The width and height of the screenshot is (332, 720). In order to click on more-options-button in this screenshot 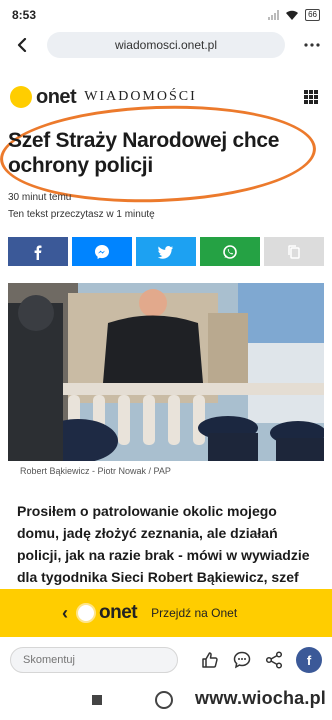, I will do `click(312, 45)`.